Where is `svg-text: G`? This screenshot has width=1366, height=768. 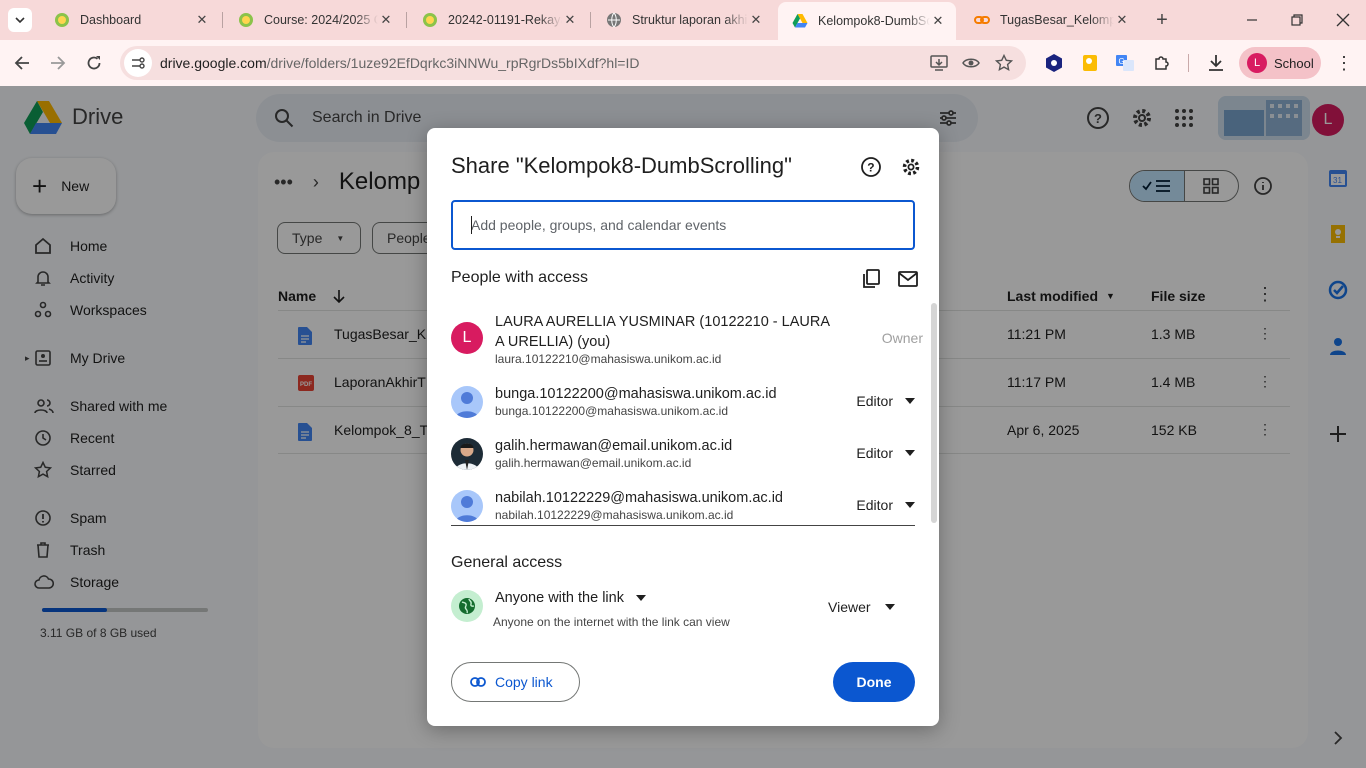 svg-text: G is located at coordinates (1122, 61).